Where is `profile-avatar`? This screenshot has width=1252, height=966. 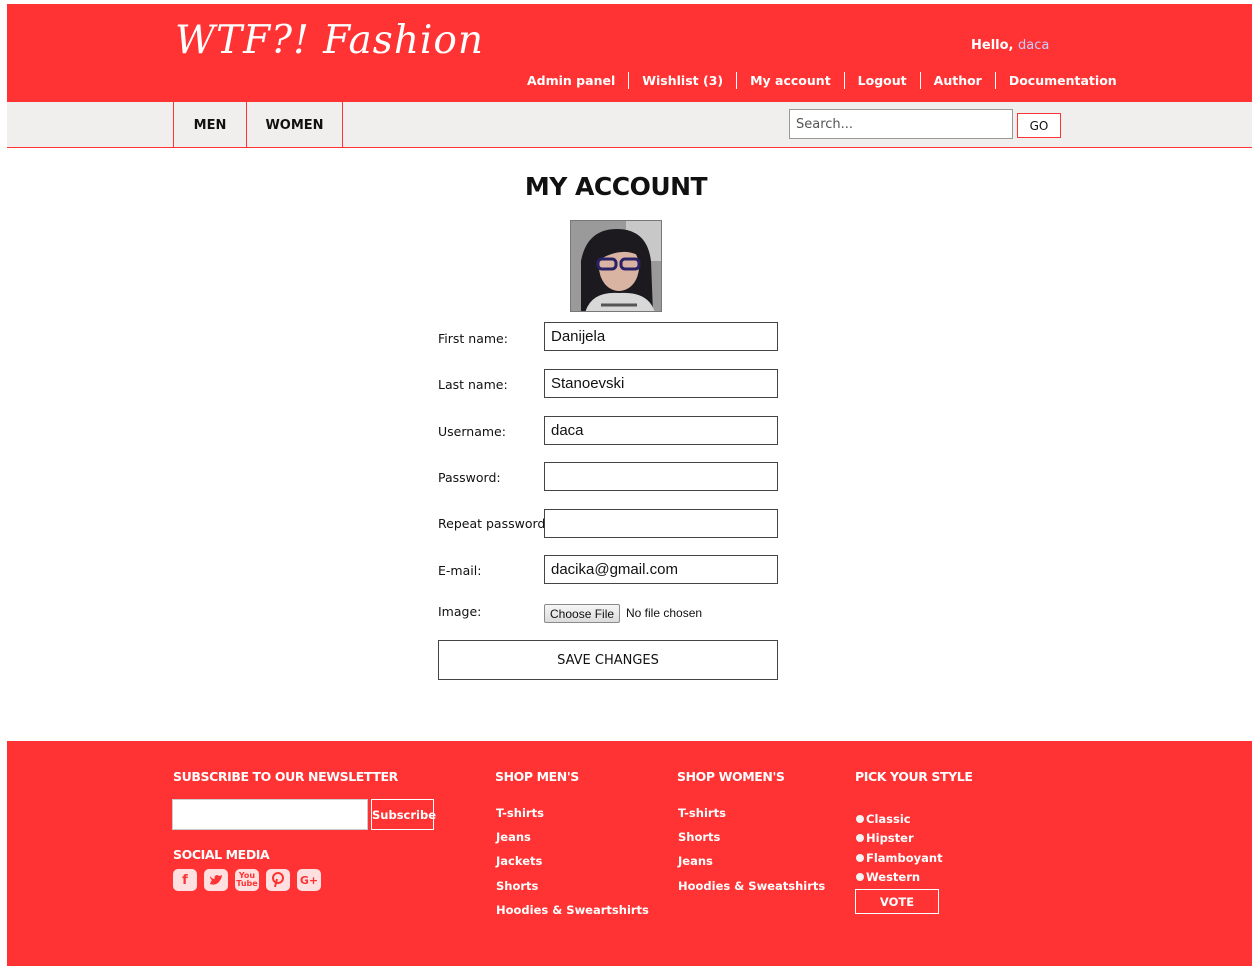 profile-avatar is located at coordinates (616, 266).